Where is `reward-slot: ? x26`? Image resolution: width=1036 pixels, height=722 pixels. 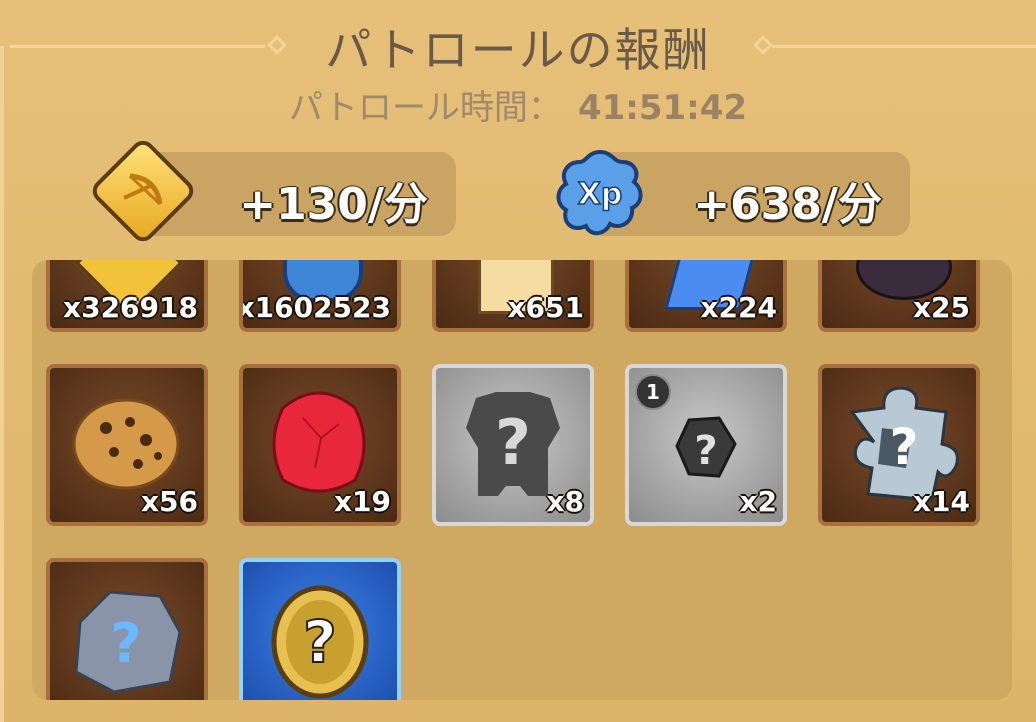 reward-slot: ? x26 is located at coordinates (127, 629).